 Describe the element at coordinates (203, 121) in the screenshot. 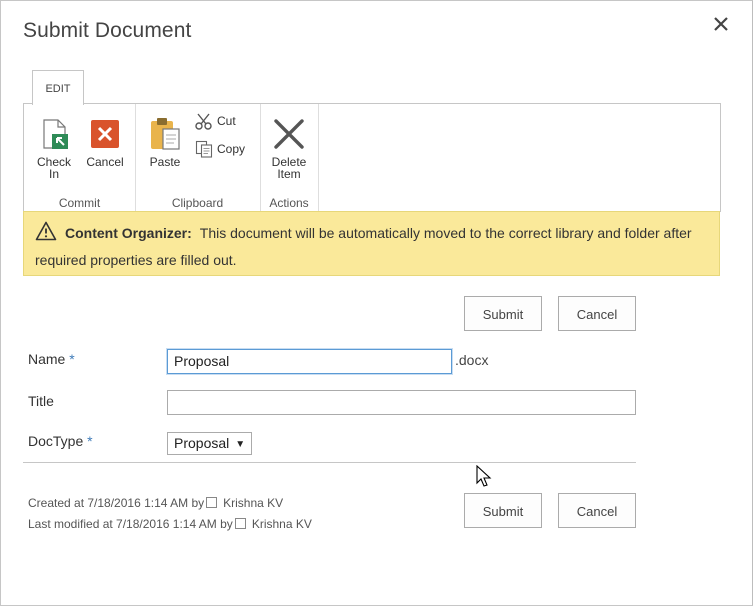

I see `scissors-icon` at that location.